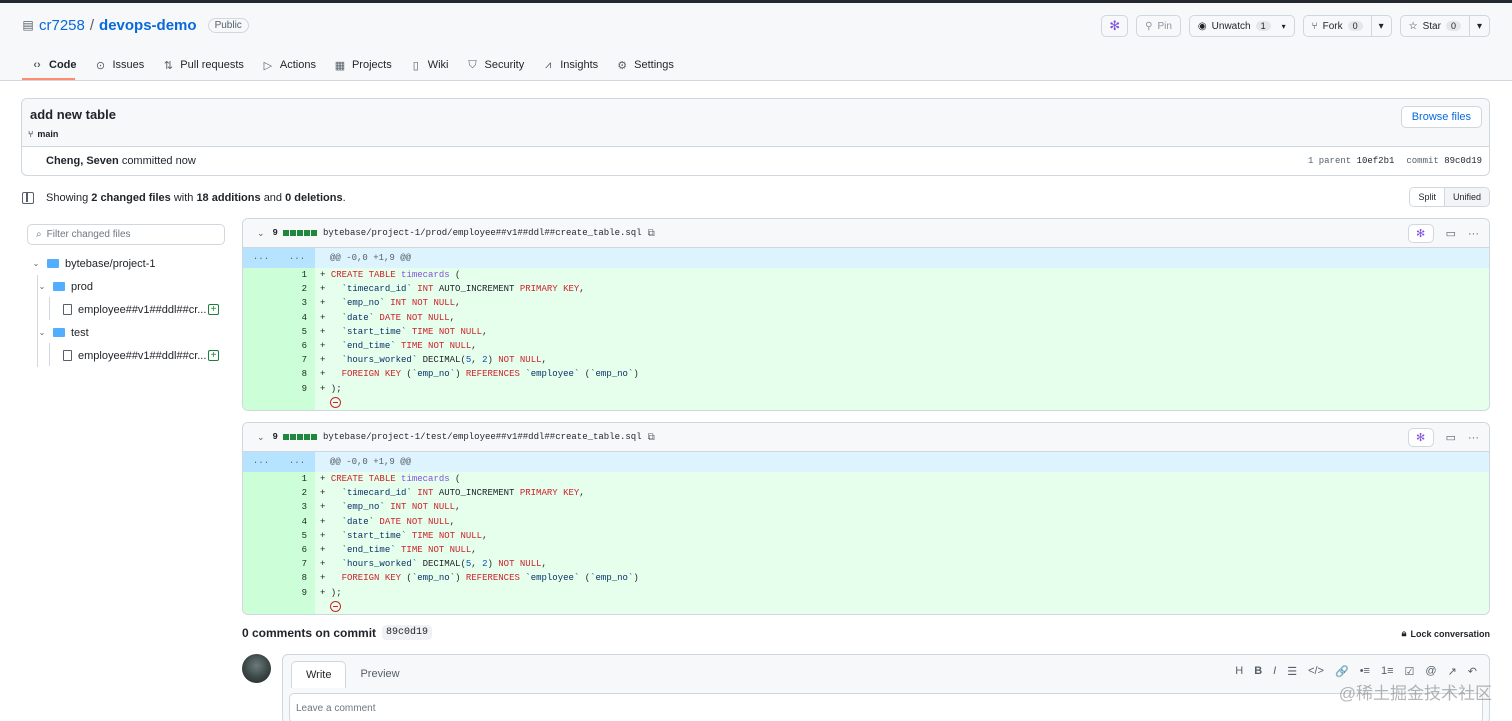  Describe the element at coordinates (126, 355) in the screenshot. I see `tree-file-test: employee##v1##ddl##cr... +` at that location.